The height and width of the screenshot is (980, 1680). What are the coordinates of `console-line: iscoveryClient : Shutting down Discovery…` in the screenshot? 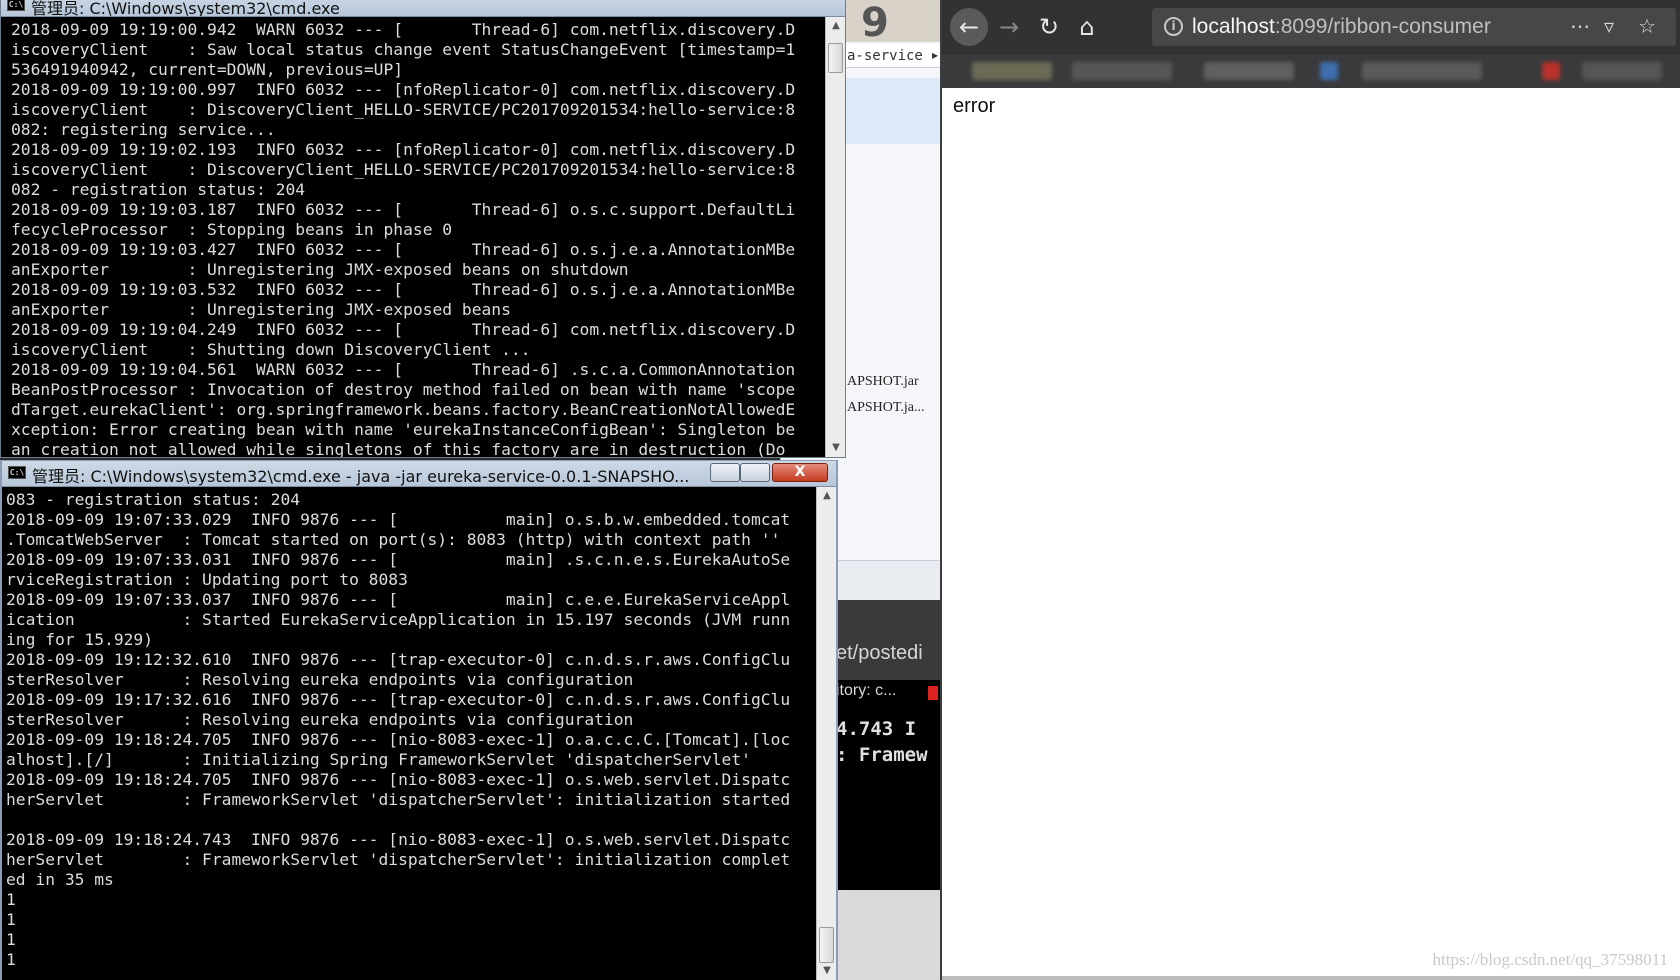 It's located at (271, 349).